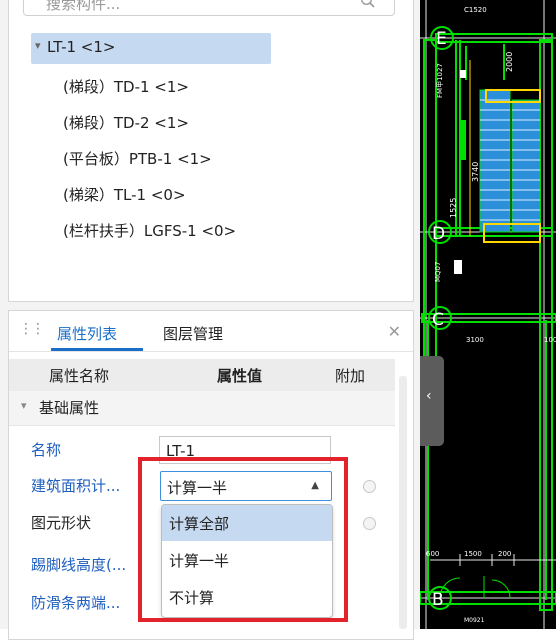 This screenshot has width=556, height=640. I want to click on expand-arrow-icon: ▾, so click(38, 45).